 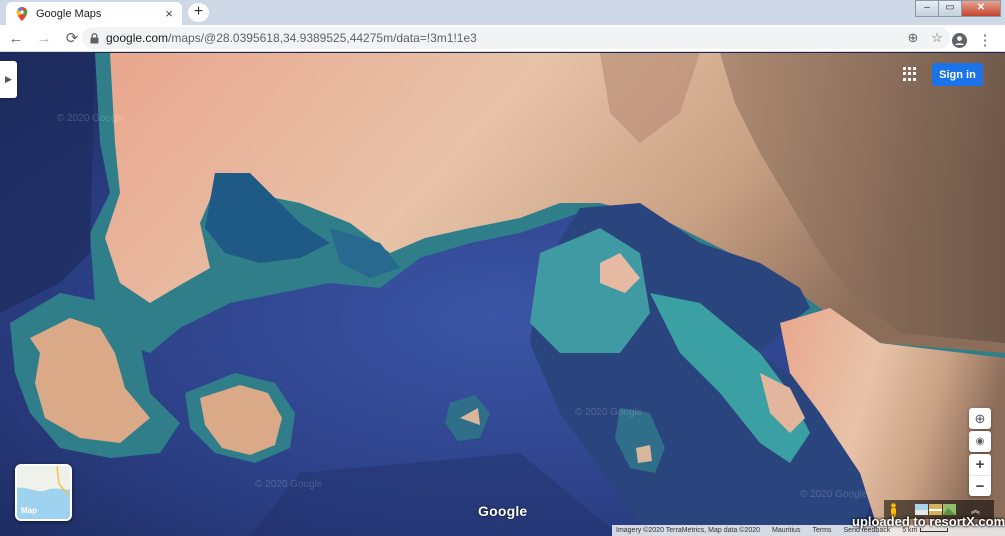 What do you see at coordinates (927, 8) in the screenshot?
I see `minimize-button: –` at bounding box center [927, 8].